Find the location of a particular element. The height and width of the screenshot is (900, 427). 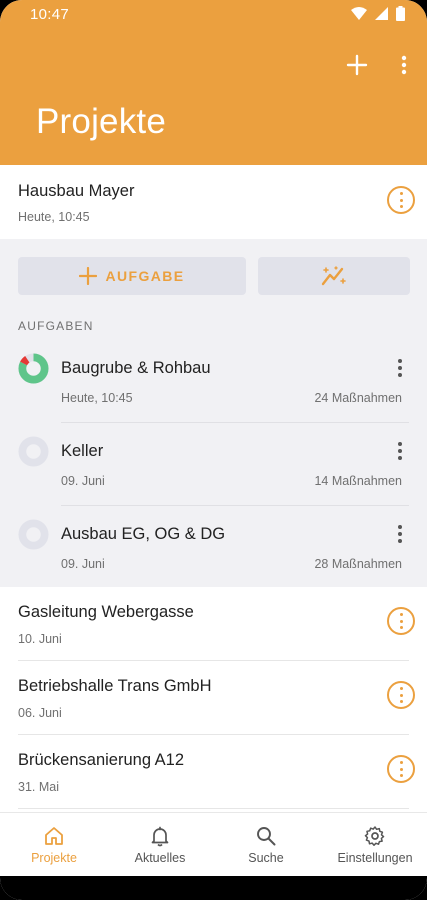

nav-projekte: Projekte is located at coordinates (54, 845).